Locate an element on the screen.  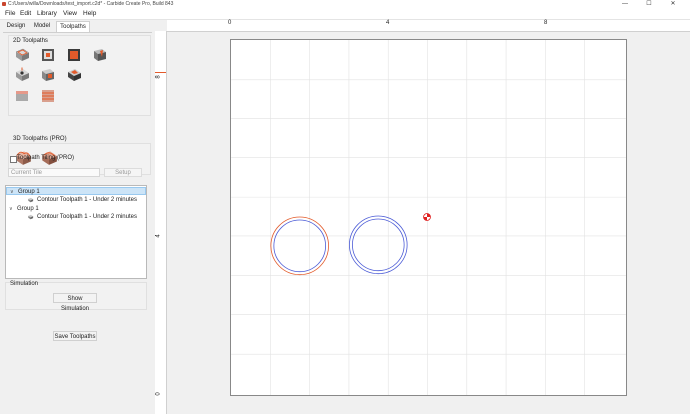
engrave-toolpath-icon is located at coordinates (74, 75).